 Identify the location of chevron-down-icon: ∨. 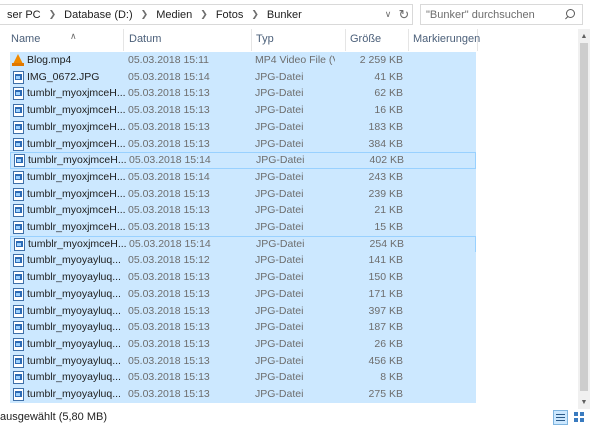
(388, 14).